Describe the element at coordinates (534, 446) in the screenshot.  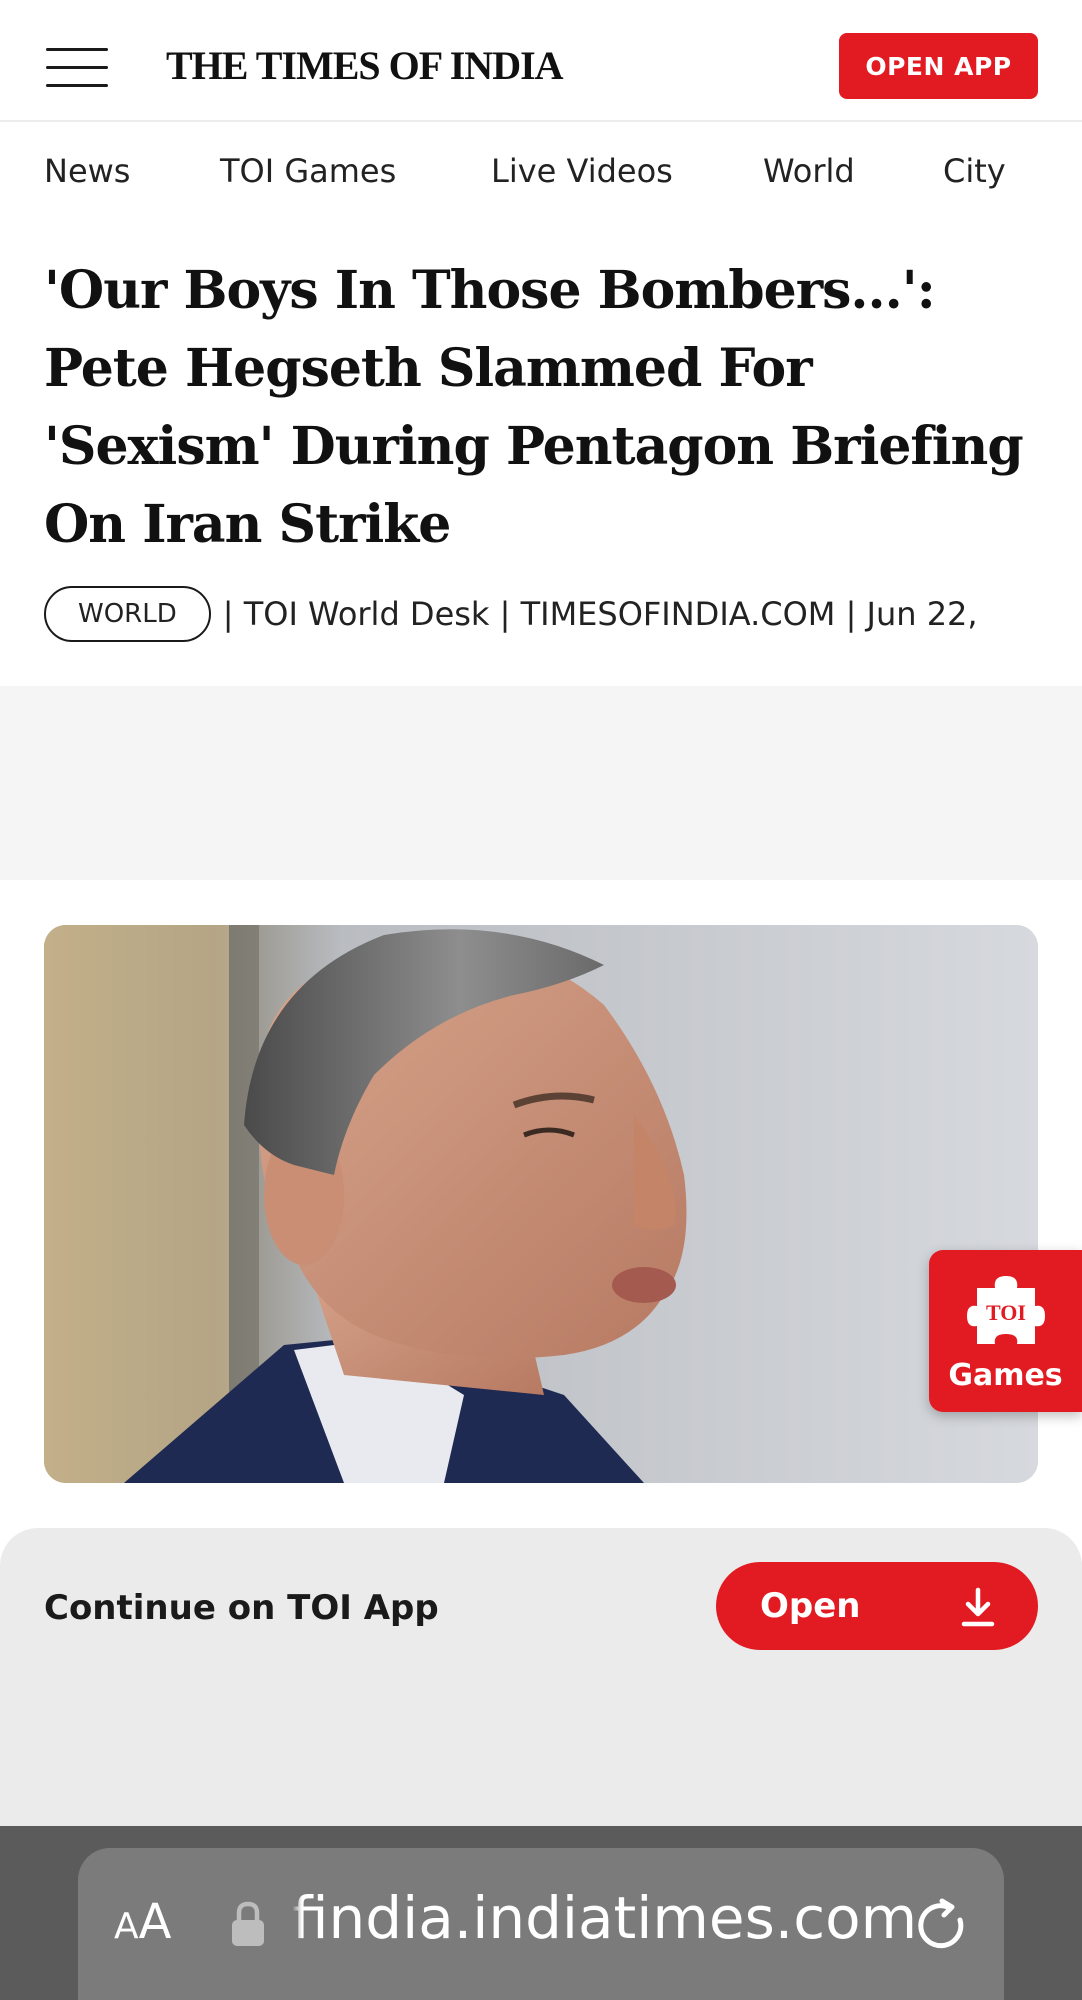
I see `headline-line: 'Sexism' During Pentagon Briefing` at that location.